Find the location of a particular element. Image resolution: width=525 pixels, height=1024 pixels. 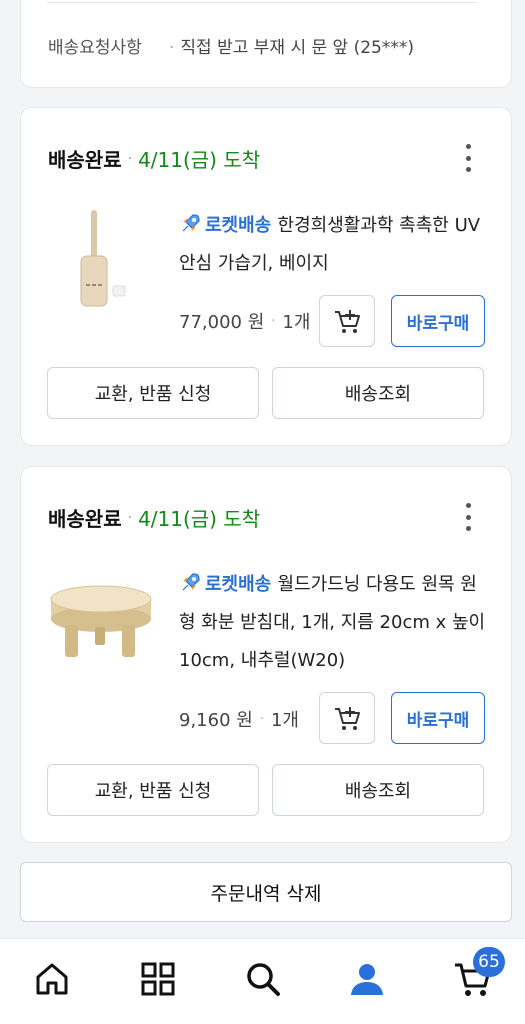

search-icon is located at coordinates (263, 979).